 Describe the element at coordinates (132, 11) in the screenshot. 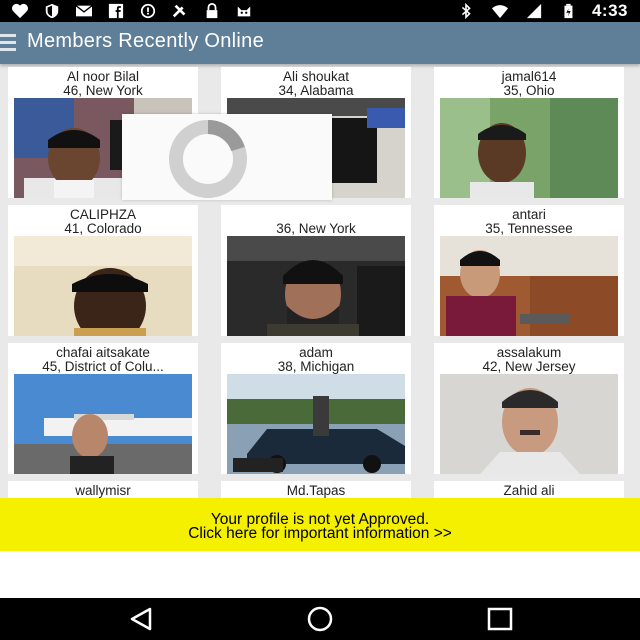

I see `notification-icons` at that location.